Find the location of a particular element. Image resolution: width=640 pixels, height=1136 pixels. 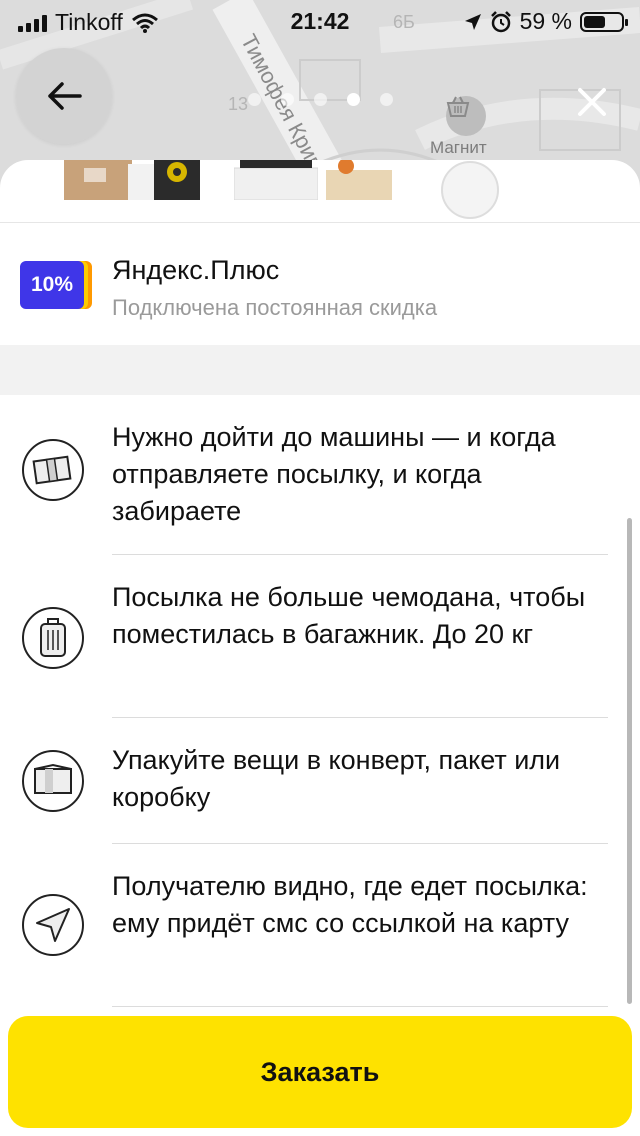

back-button is located at coordinates (64, 96).